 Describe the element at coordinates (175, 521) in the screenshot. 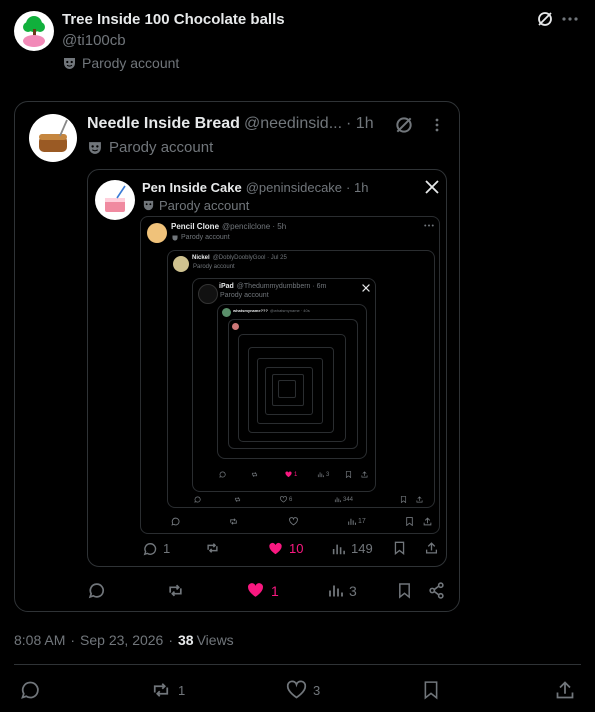

I see `quote3-reply-button` at that location.